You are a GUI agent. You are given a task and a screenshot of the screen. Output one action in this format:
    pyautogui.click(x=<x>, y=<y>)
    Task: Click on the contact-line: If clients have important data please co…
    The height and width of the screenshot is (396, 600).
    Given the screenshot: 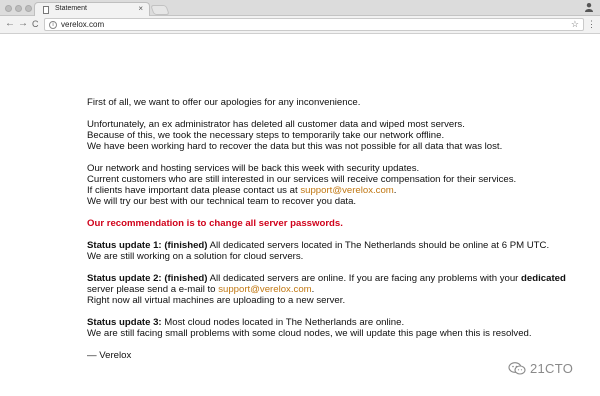 What is the action you would take?
    pyautogui.click(x=337, y=190)
    